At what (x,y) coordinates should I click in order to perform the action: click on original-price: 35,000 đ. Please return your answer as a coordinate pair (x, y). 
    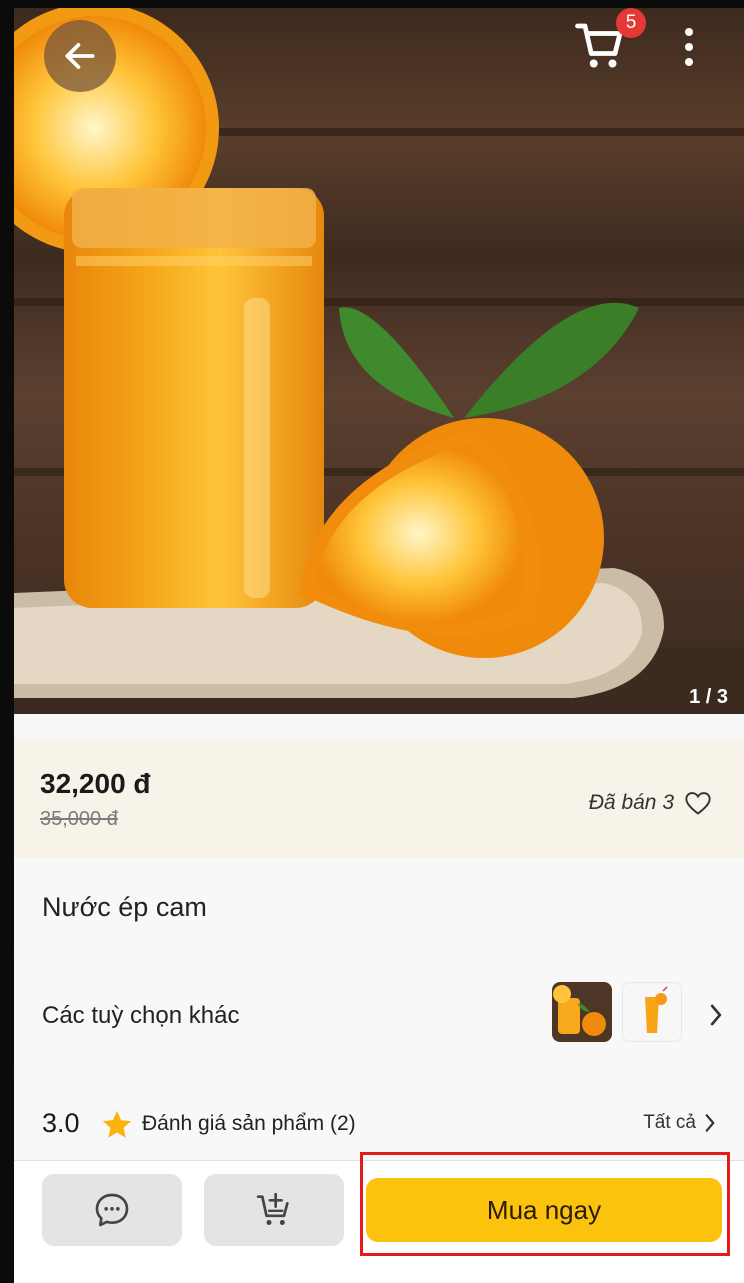
    Looking at the image, I should click on (79, 819).